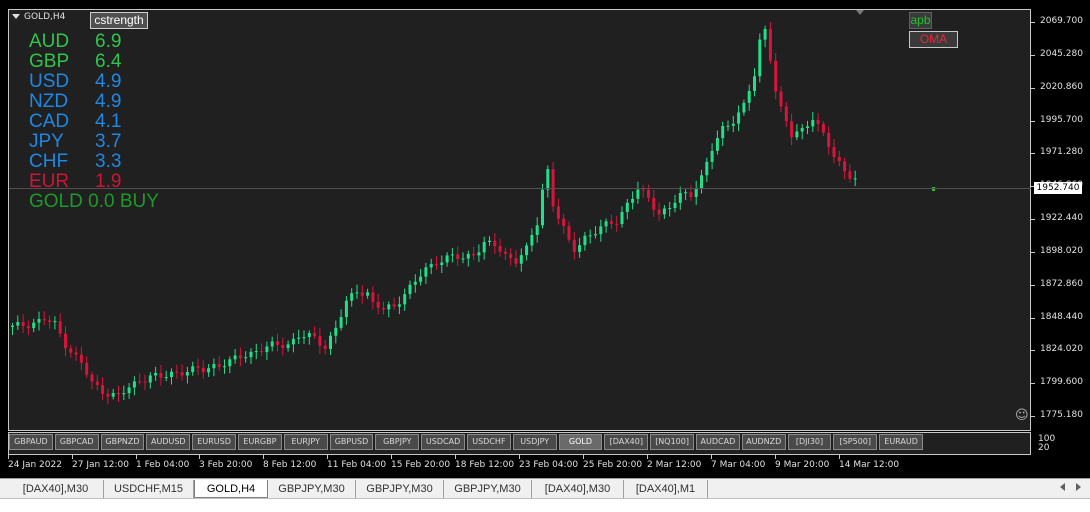 The width and height of the screenshot is (1090, 512). What do you see at coordinates (763, 442) in the screenshot?
I see `symbol-button-audnzd: AUDNZD` at bounding box center [763, 442].